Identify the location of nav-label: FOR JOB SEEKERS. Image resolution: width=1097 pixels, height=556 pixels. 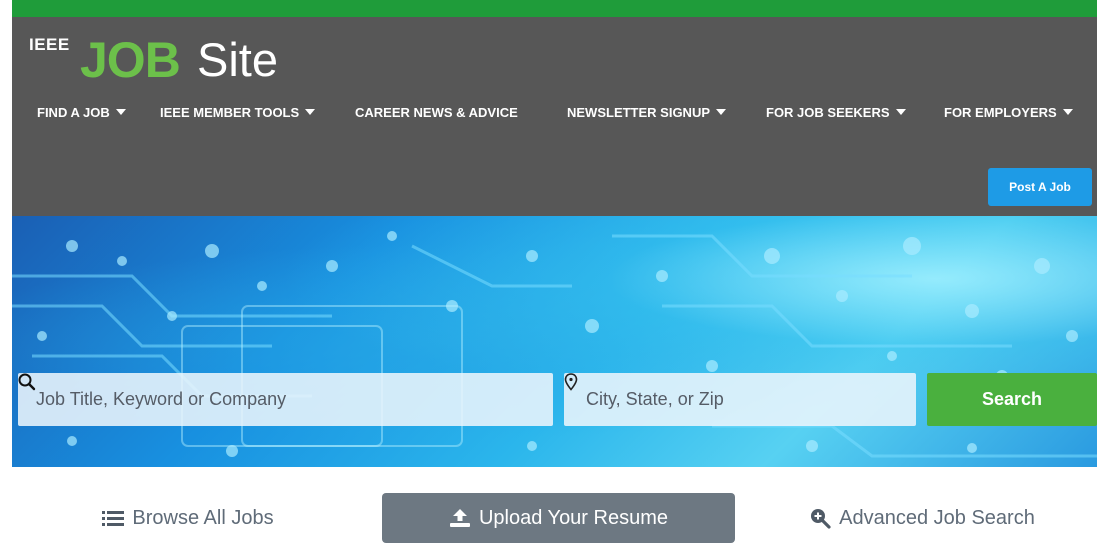
(828, 112).